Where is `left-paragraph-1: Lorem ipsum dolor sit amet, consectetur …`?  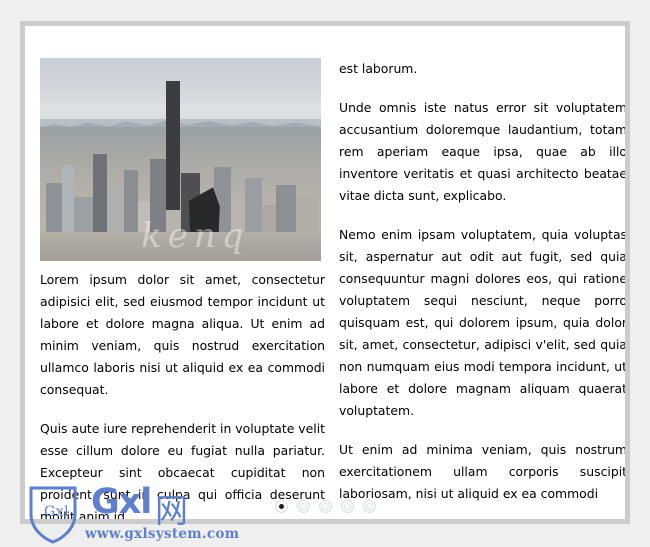 left-paragraph-1: Lorem ipsum dolor sit amet, consectetur … is located at coordinates (182, 334).